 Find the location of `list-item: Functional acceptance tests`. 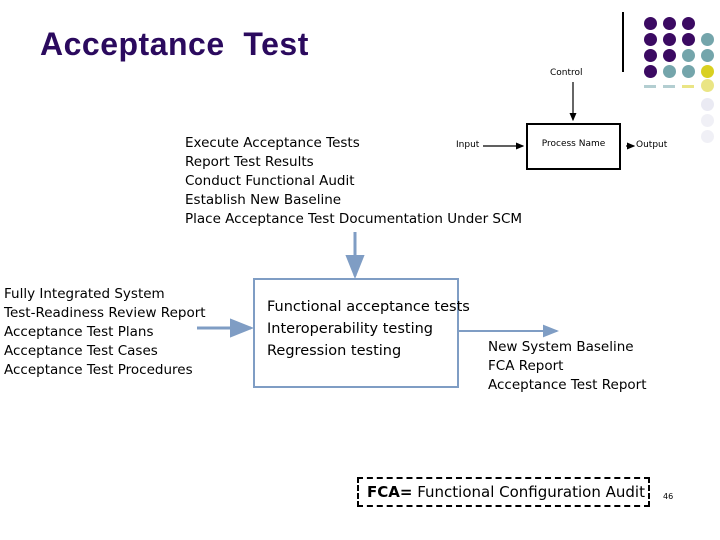

list-item: Functional acceptance tests is located at coordinates (368, 307).